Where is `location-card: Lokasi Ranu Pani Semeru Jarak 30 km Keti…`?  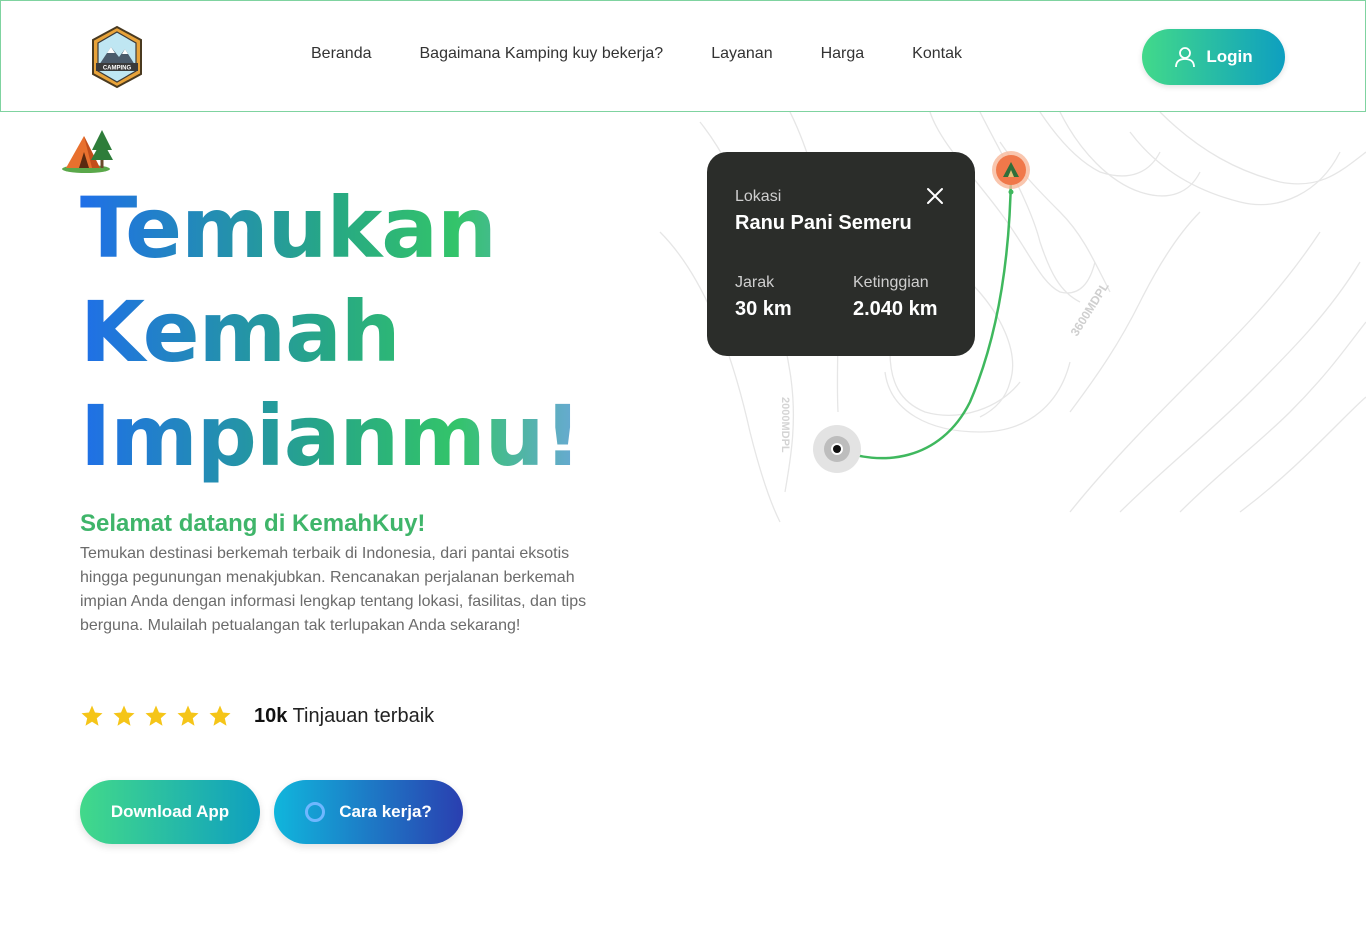 location-card: Lokasi Ranu Pani Semeru Jarak 30 km Keti… is located at coordinates (841, 254).